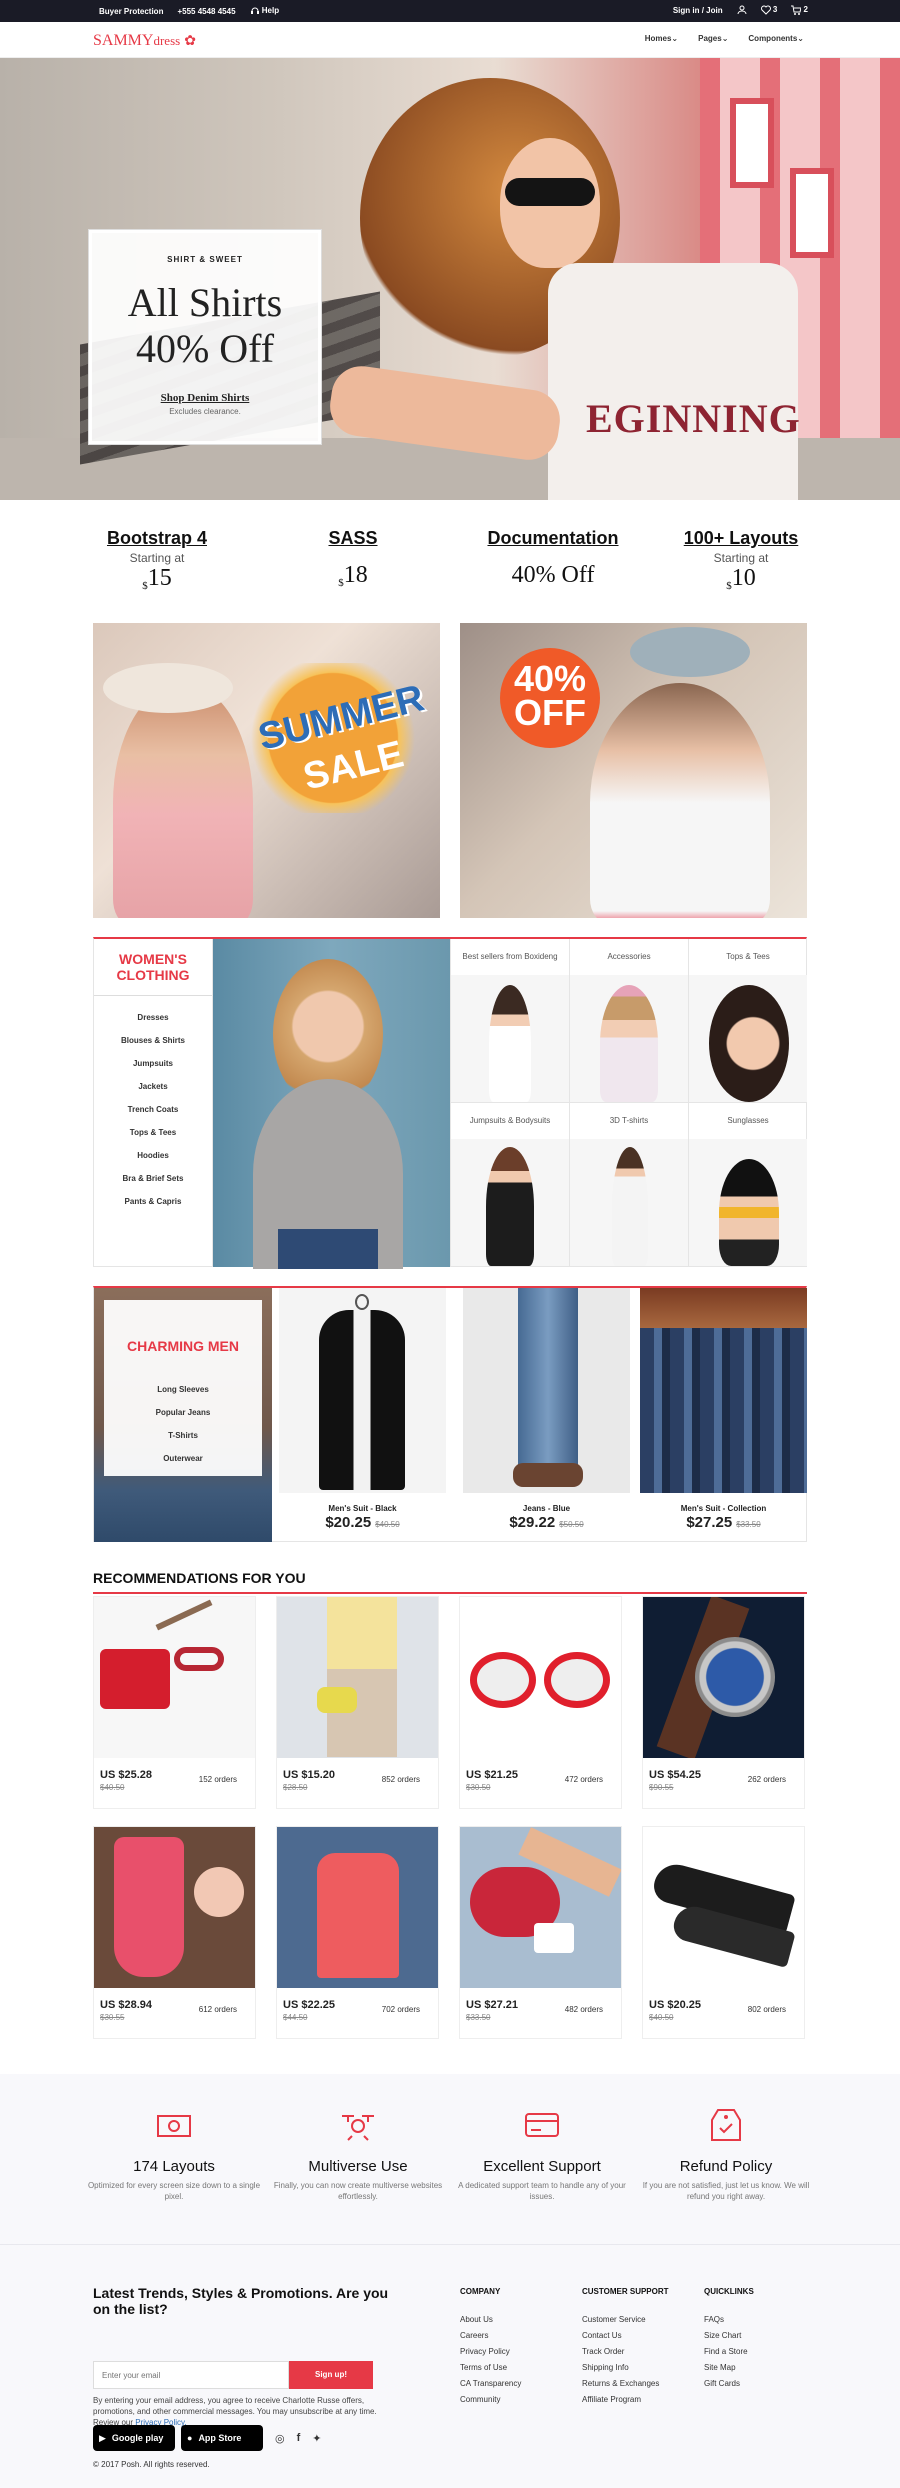  I want to click on heart-icon, so click(765, 10).